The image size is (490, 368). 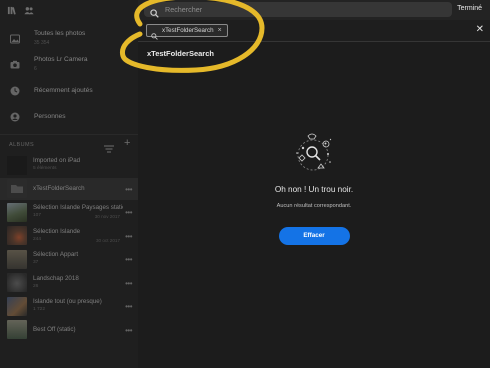 I want to click on library-item-recently-added: Récemment ajoutés, so click(x=69, y=90).